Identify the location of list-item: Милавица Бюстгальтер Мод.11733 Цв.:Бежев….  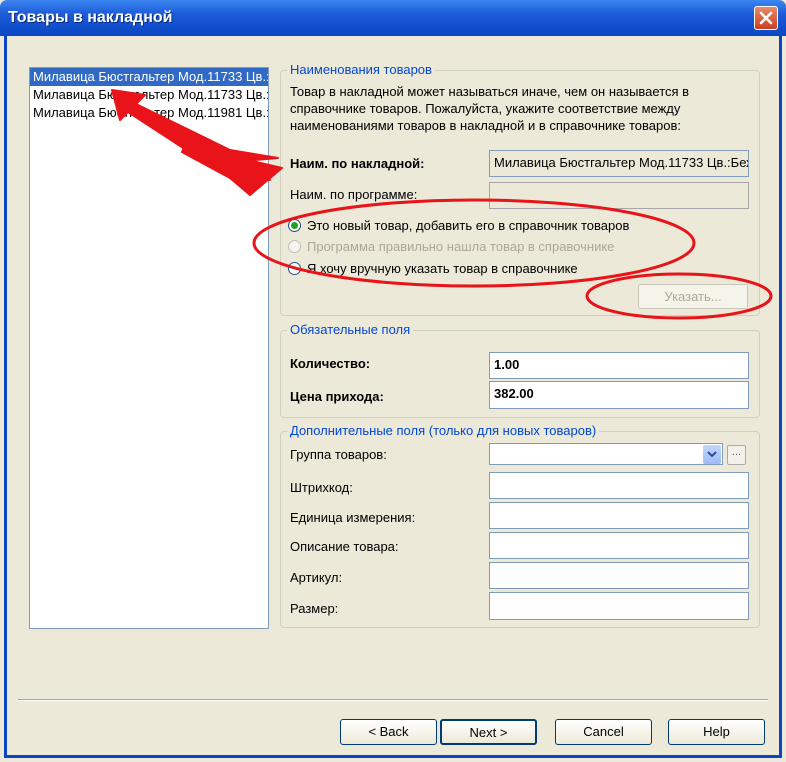
(149, 77).